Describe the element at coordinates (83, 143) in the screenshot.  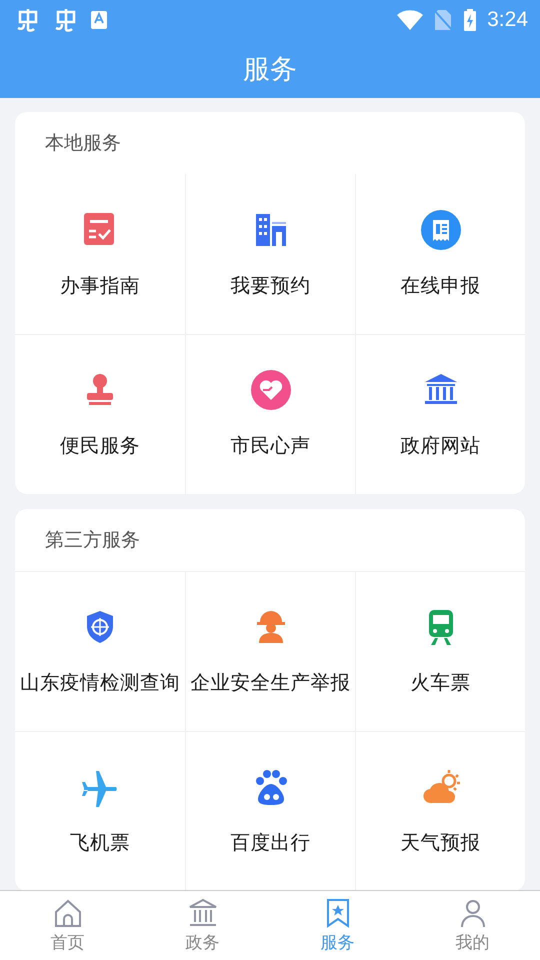
I see `section-title: 本地服务` at that location.